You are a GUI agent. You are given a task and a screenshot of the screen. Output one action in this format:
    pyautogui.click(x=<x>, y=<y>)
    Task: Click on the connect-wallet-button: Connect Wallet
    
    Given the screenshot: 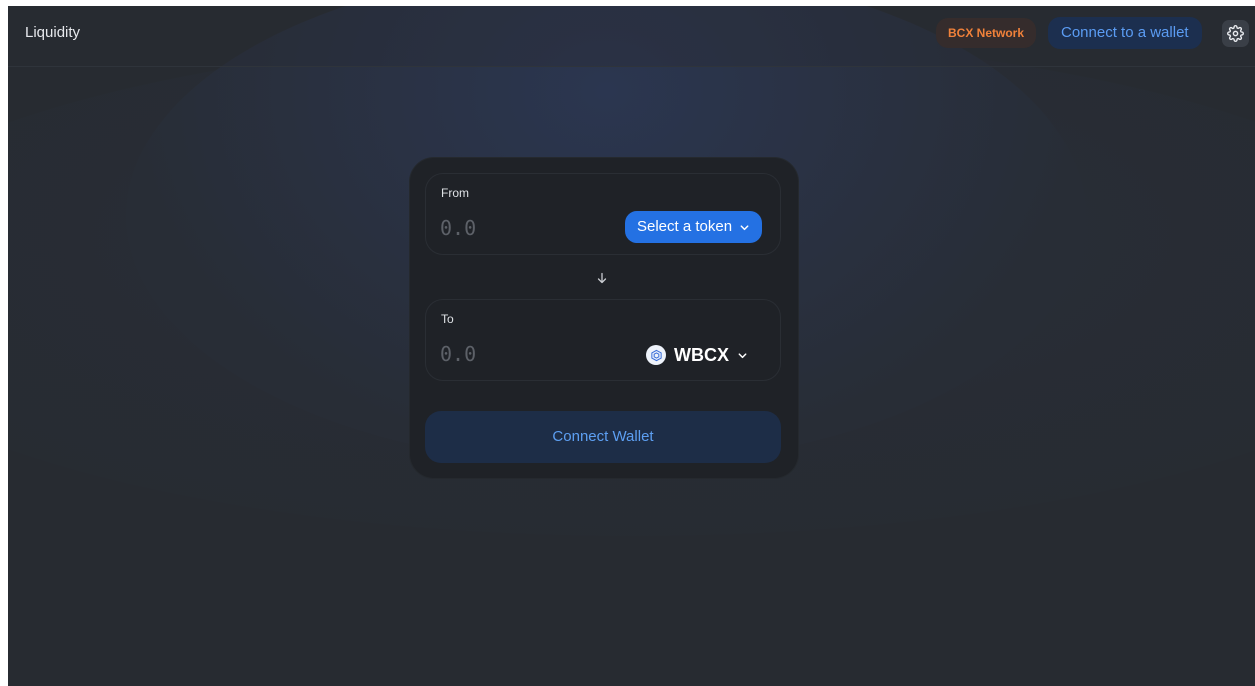 What is the action you would take?
    pyautogui.click(x=603, y=437)
    